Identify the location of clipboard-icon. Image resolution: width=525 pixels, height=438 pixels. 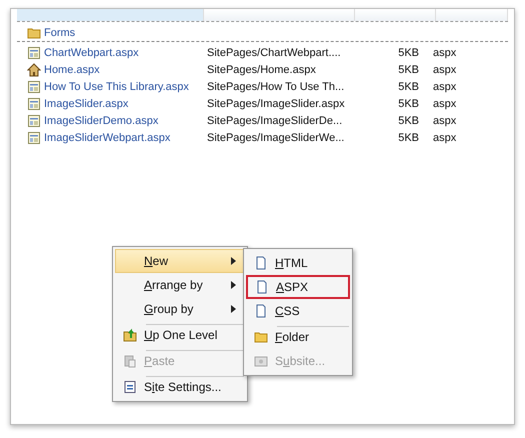
(130, 361).